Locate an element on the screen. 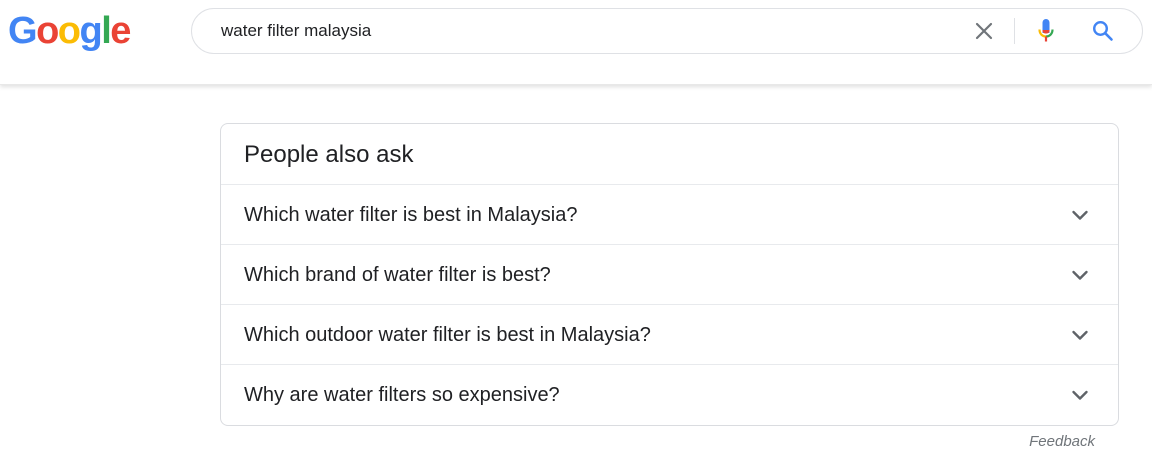 This screenshot has height=468, width=1152. people-also-ask-title: People also ask is located at coordinates (669, 154).